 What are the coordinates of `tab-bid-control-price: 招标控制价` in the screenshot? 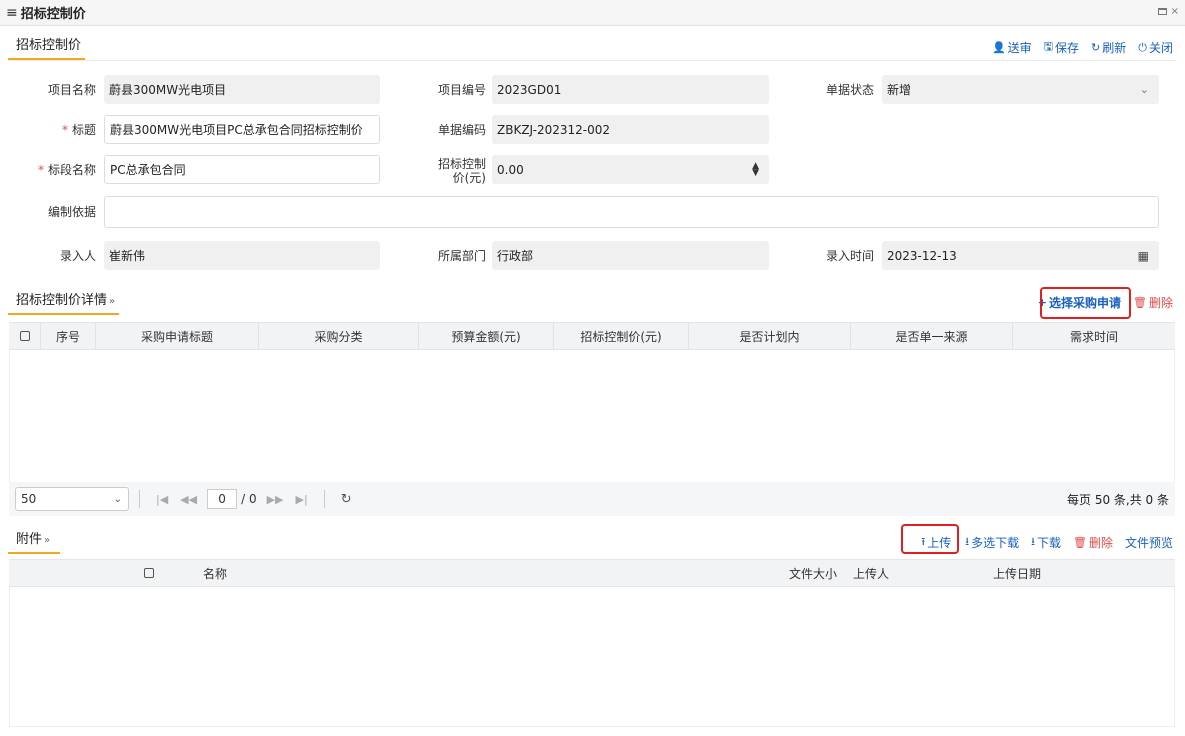 It's located at (47, 47).